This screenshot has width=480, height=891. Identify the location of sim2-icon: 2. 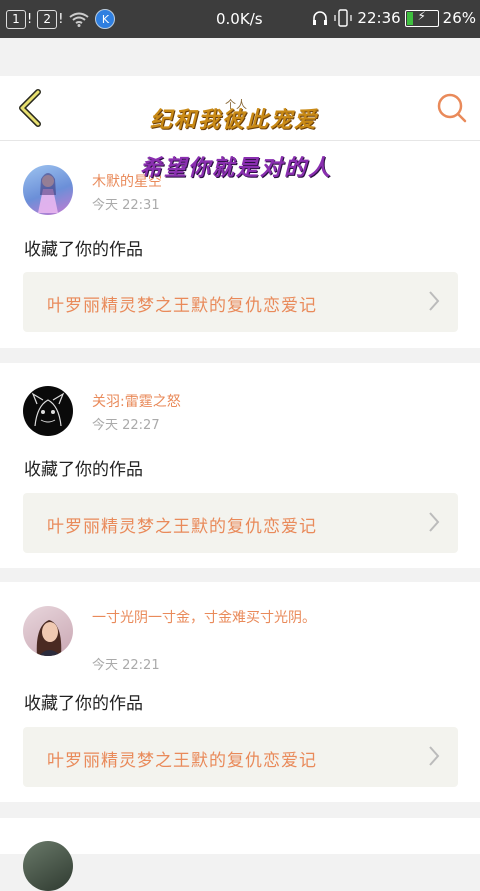
(47, 19).